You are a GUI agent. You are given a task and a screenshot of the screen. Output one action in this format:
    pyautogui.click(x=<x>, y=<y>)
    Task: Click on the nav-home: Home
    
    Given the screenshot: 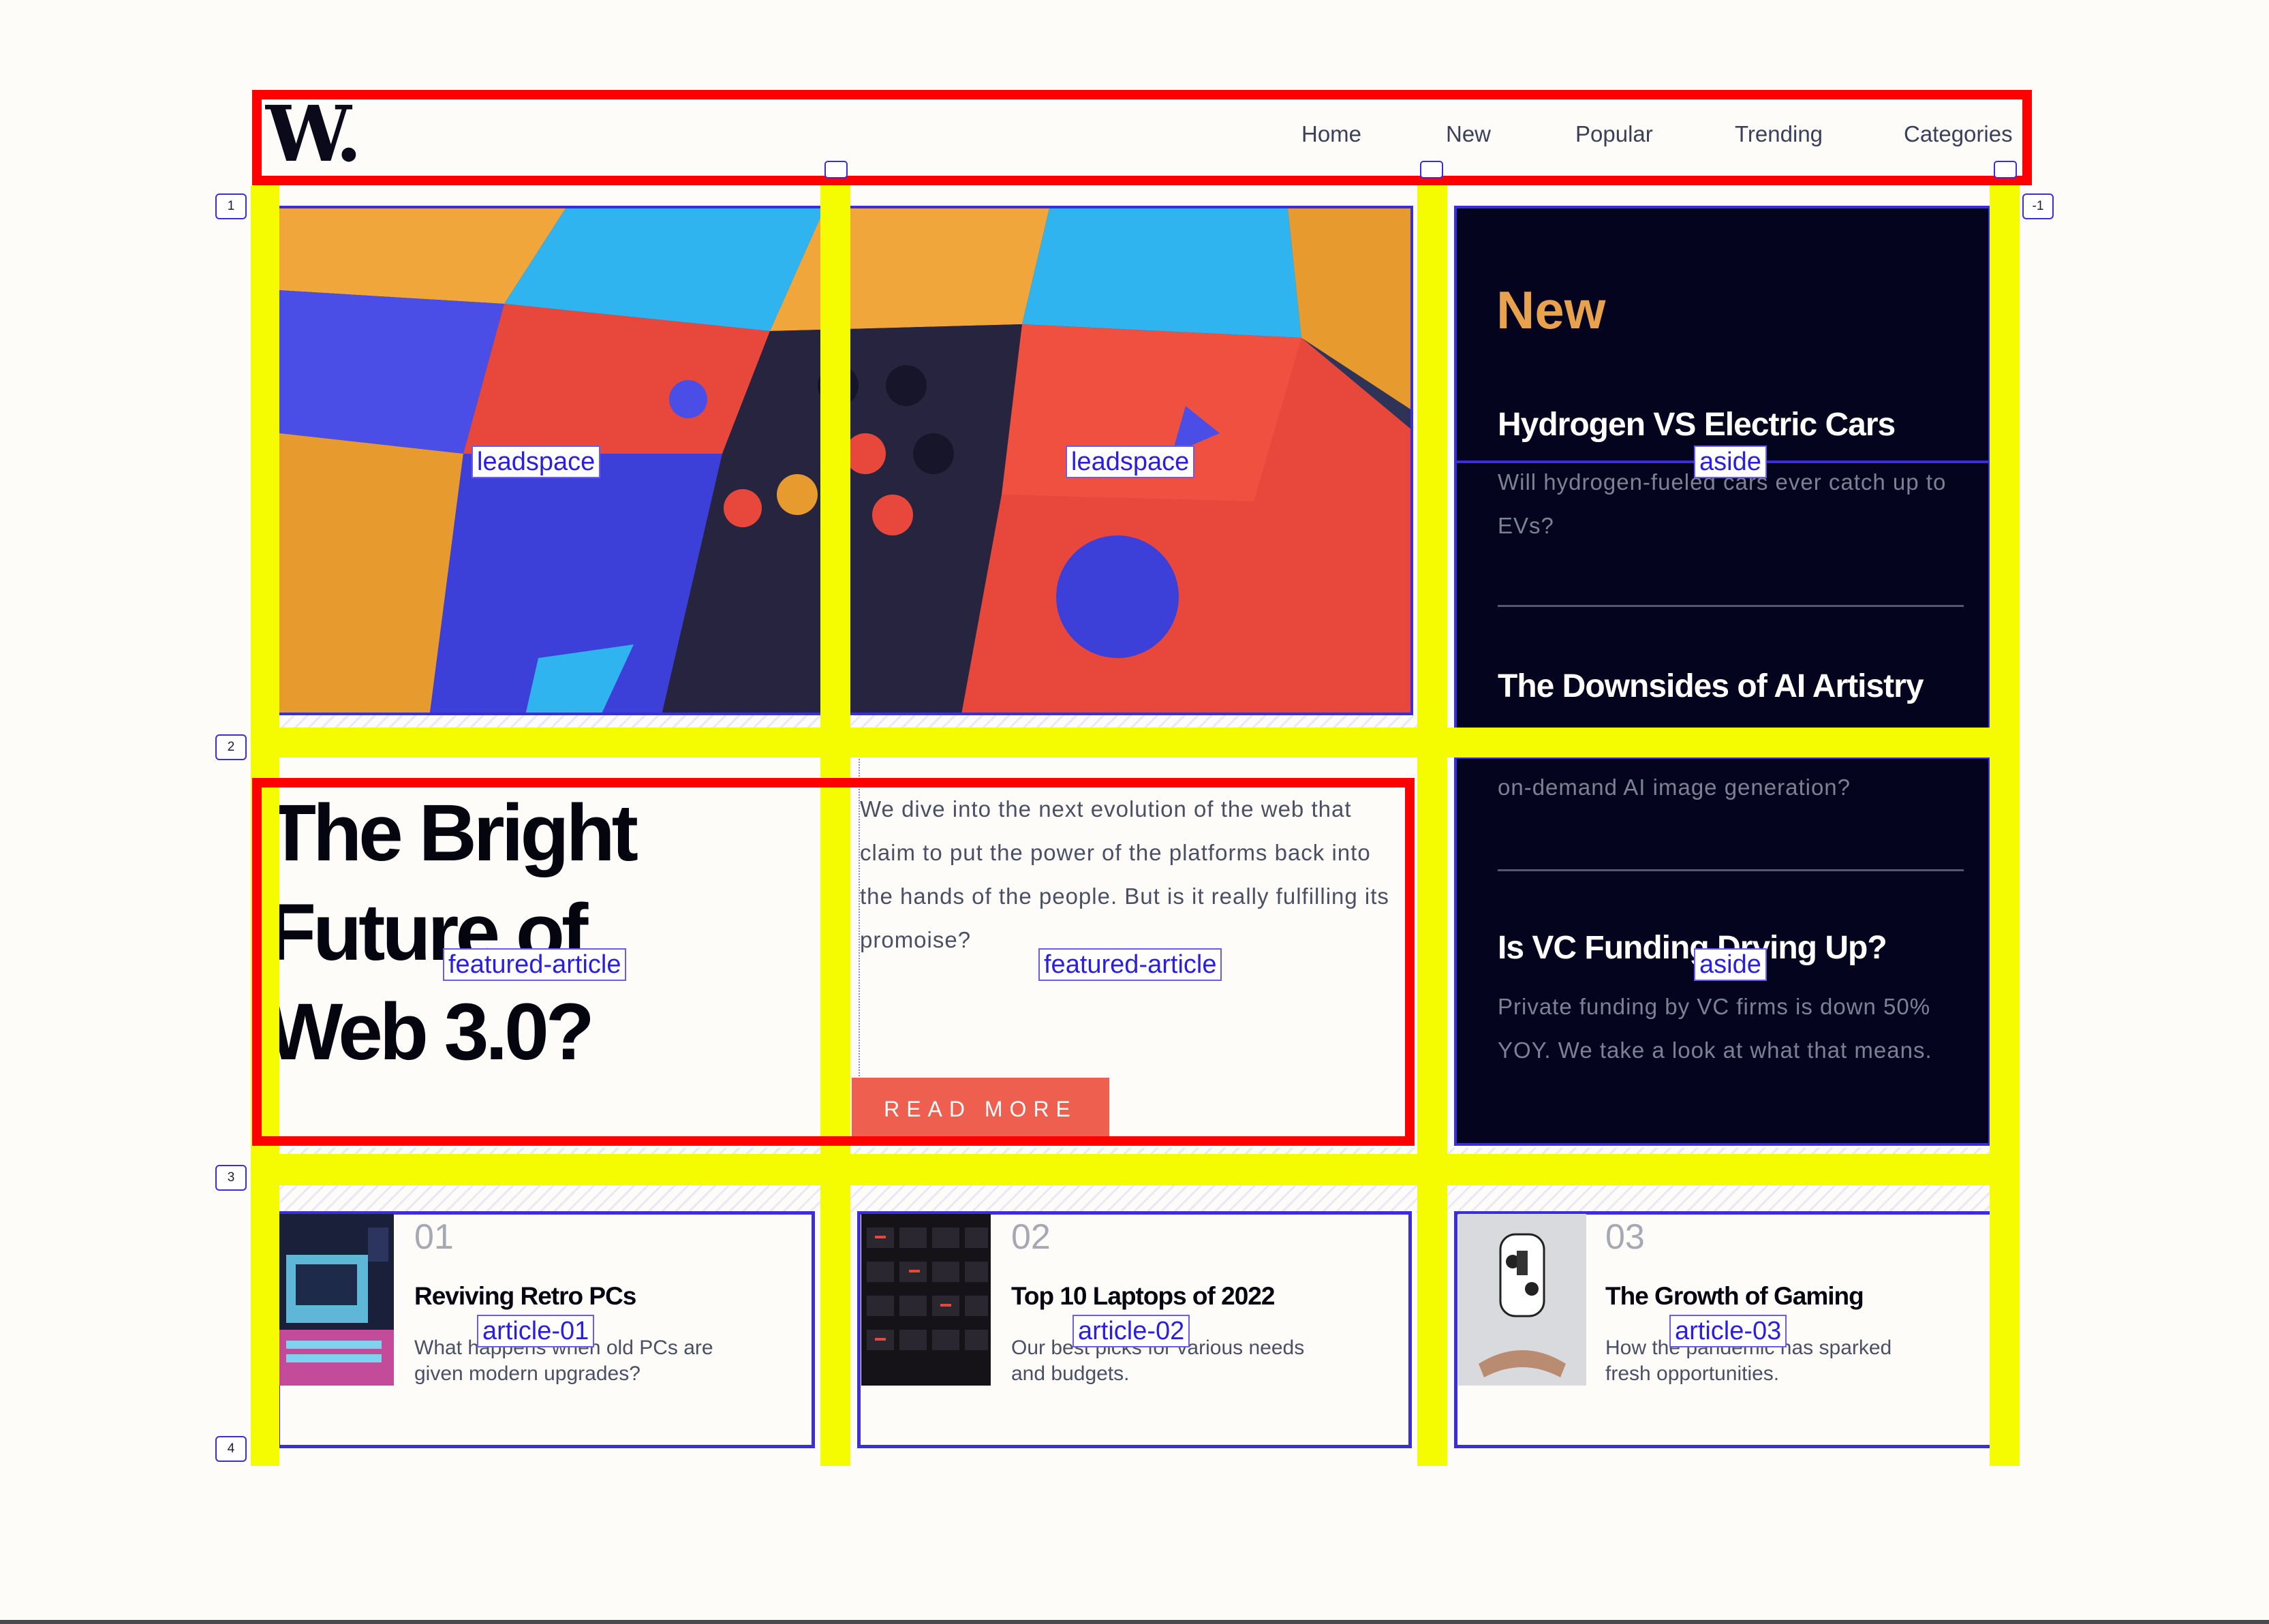 What is the action you would take?
    pyautogui.click(x=1331, y=134)
    